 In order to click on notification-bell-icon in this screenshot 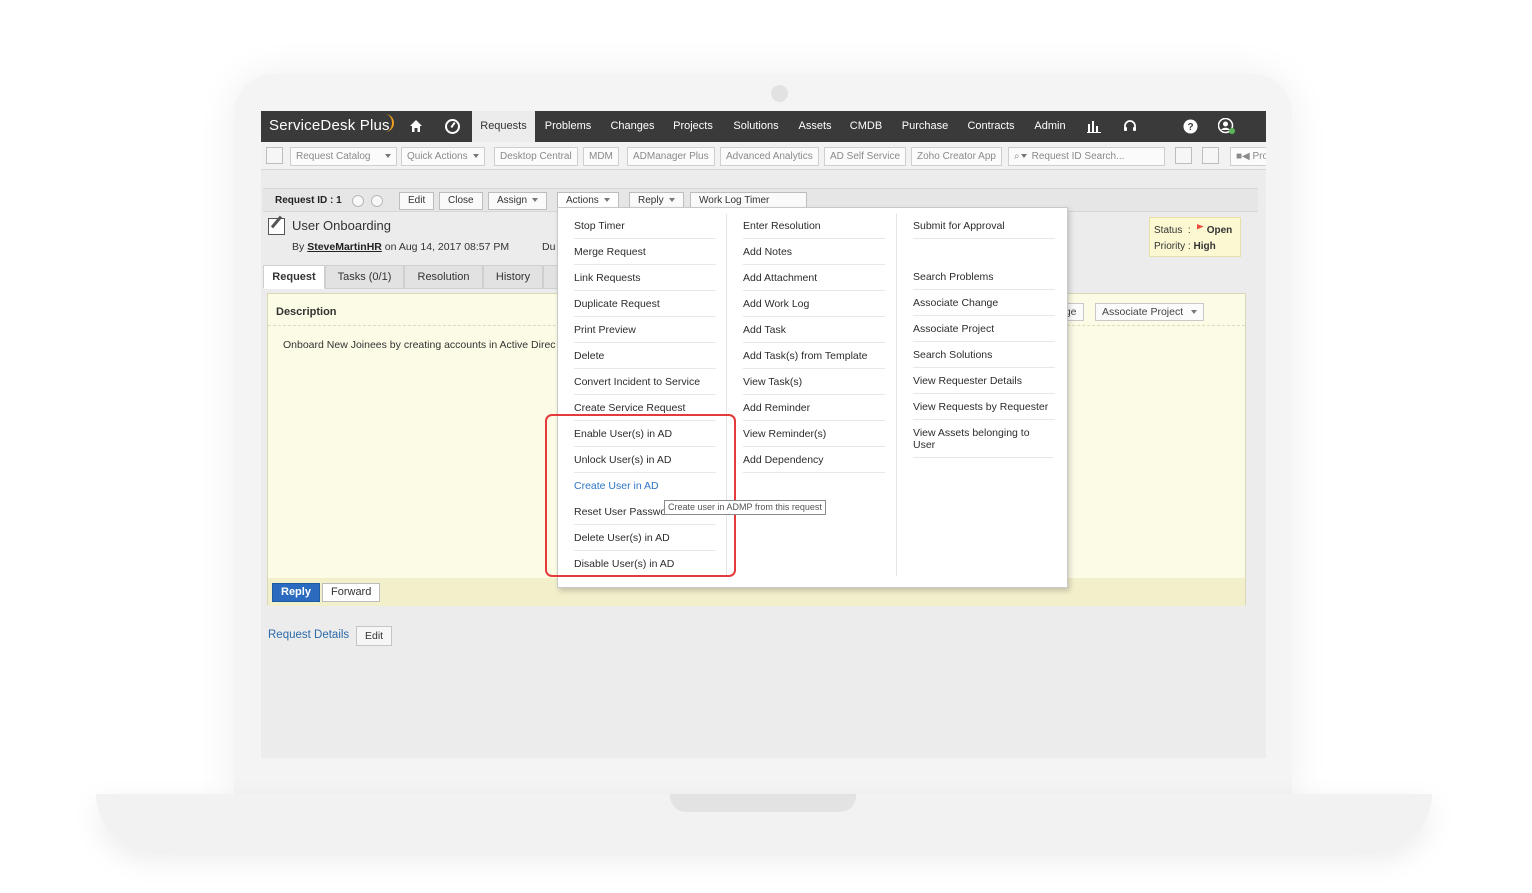, I will do `click(1210, 155)`.